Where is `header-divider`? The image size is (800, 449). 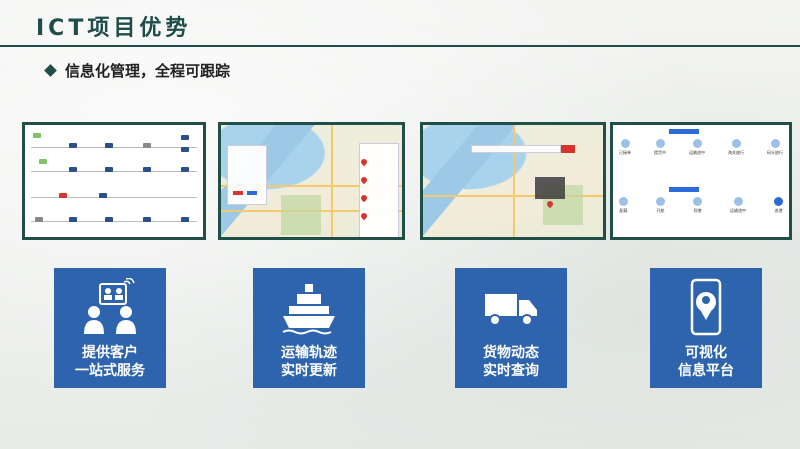
header-divider is located at coordinates (400, 46).